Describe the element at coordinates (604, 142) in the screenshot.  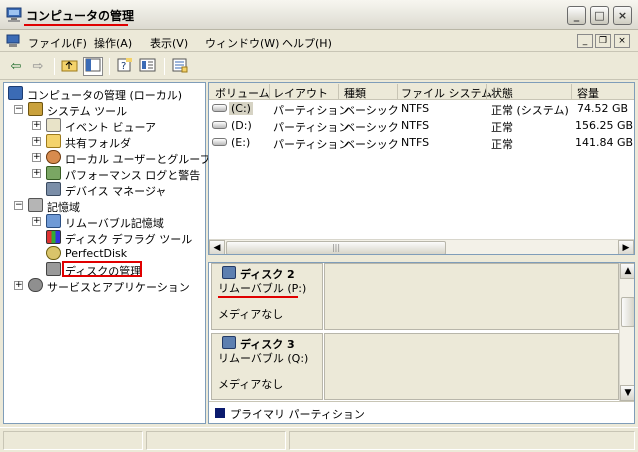
I see `cell-capacity: 141.84 GB` at that location.